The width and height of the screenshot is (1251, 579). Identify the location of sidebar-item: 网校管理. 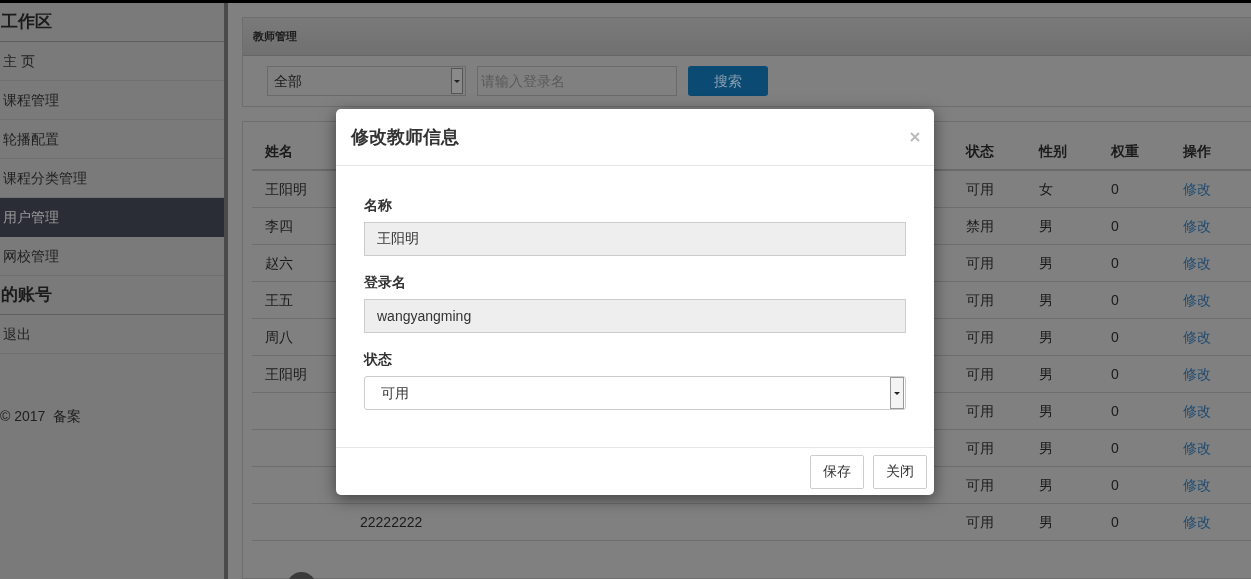
(112, 256).